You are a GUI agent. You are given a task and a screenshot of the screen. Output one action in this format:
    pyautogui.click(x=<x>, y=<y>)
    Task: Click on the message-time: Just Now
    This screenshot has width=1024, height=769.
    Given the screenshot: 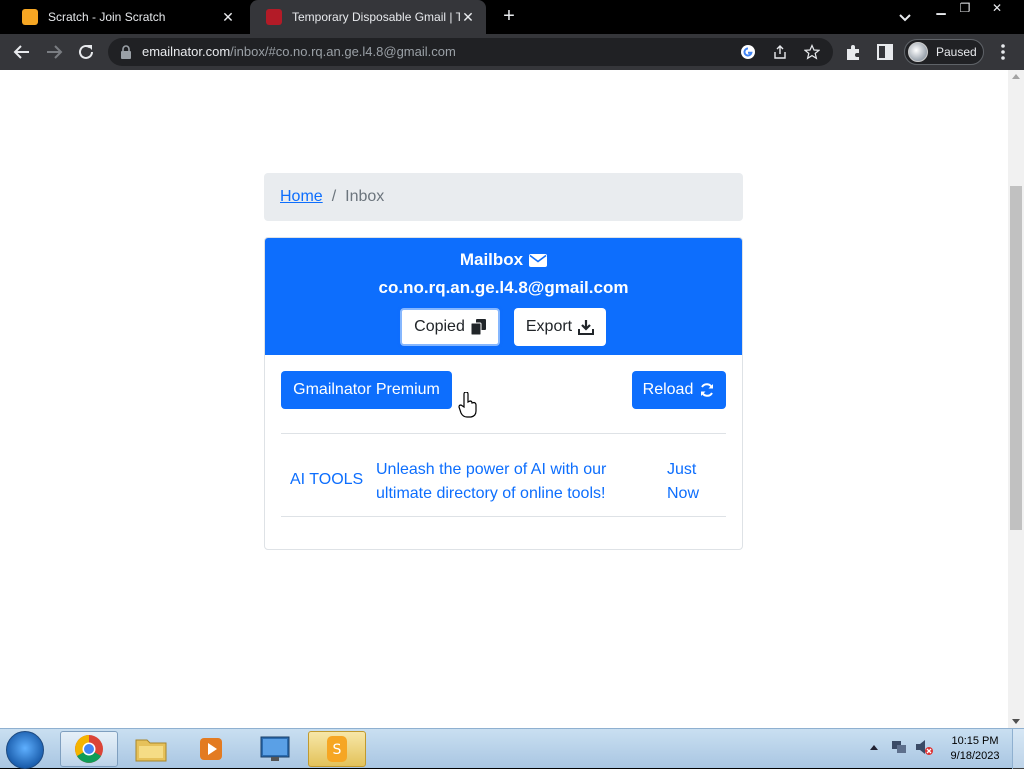 What is the action you would take?
    pyautogui.click(x=683, y=481)
    